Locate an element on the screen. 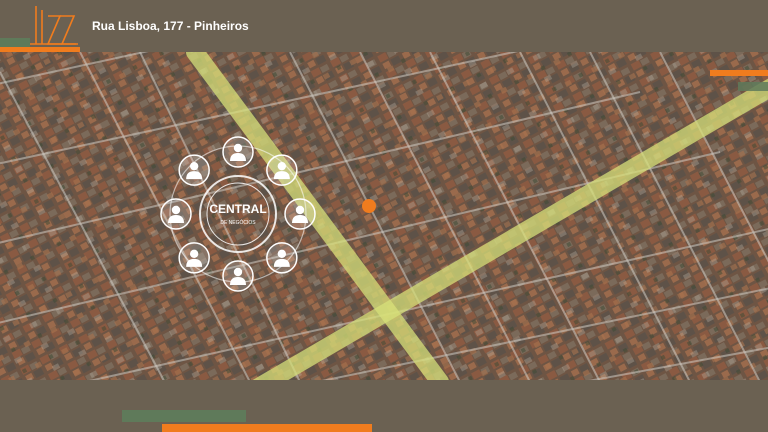 Image resolution: width=768 pixels, height=432 pixels. decorative-green-bar-bottom is located at coordinates (184, 416).